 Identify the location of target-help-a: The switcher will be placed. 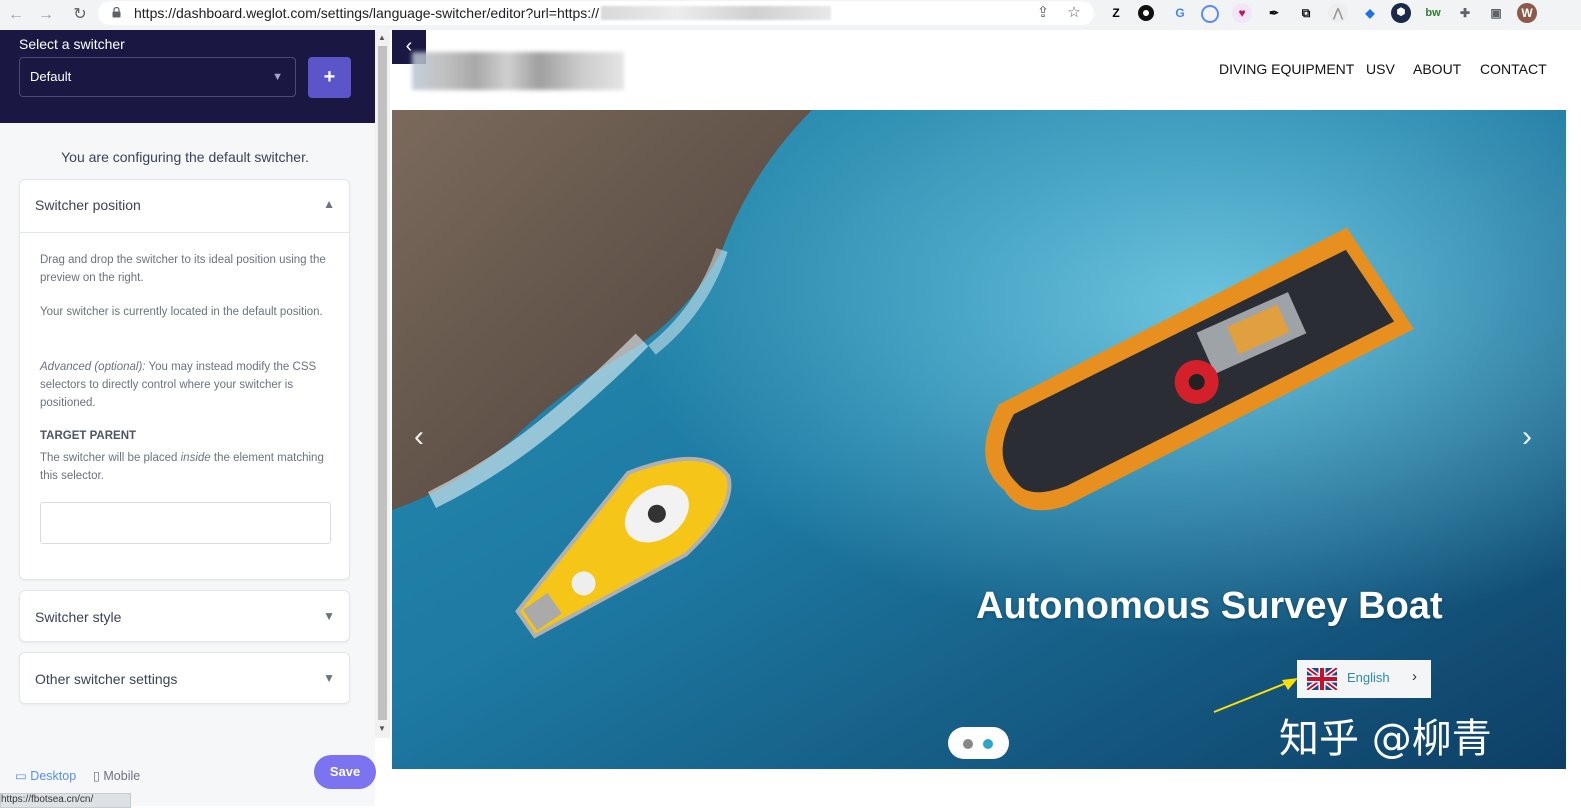
(110, 458).